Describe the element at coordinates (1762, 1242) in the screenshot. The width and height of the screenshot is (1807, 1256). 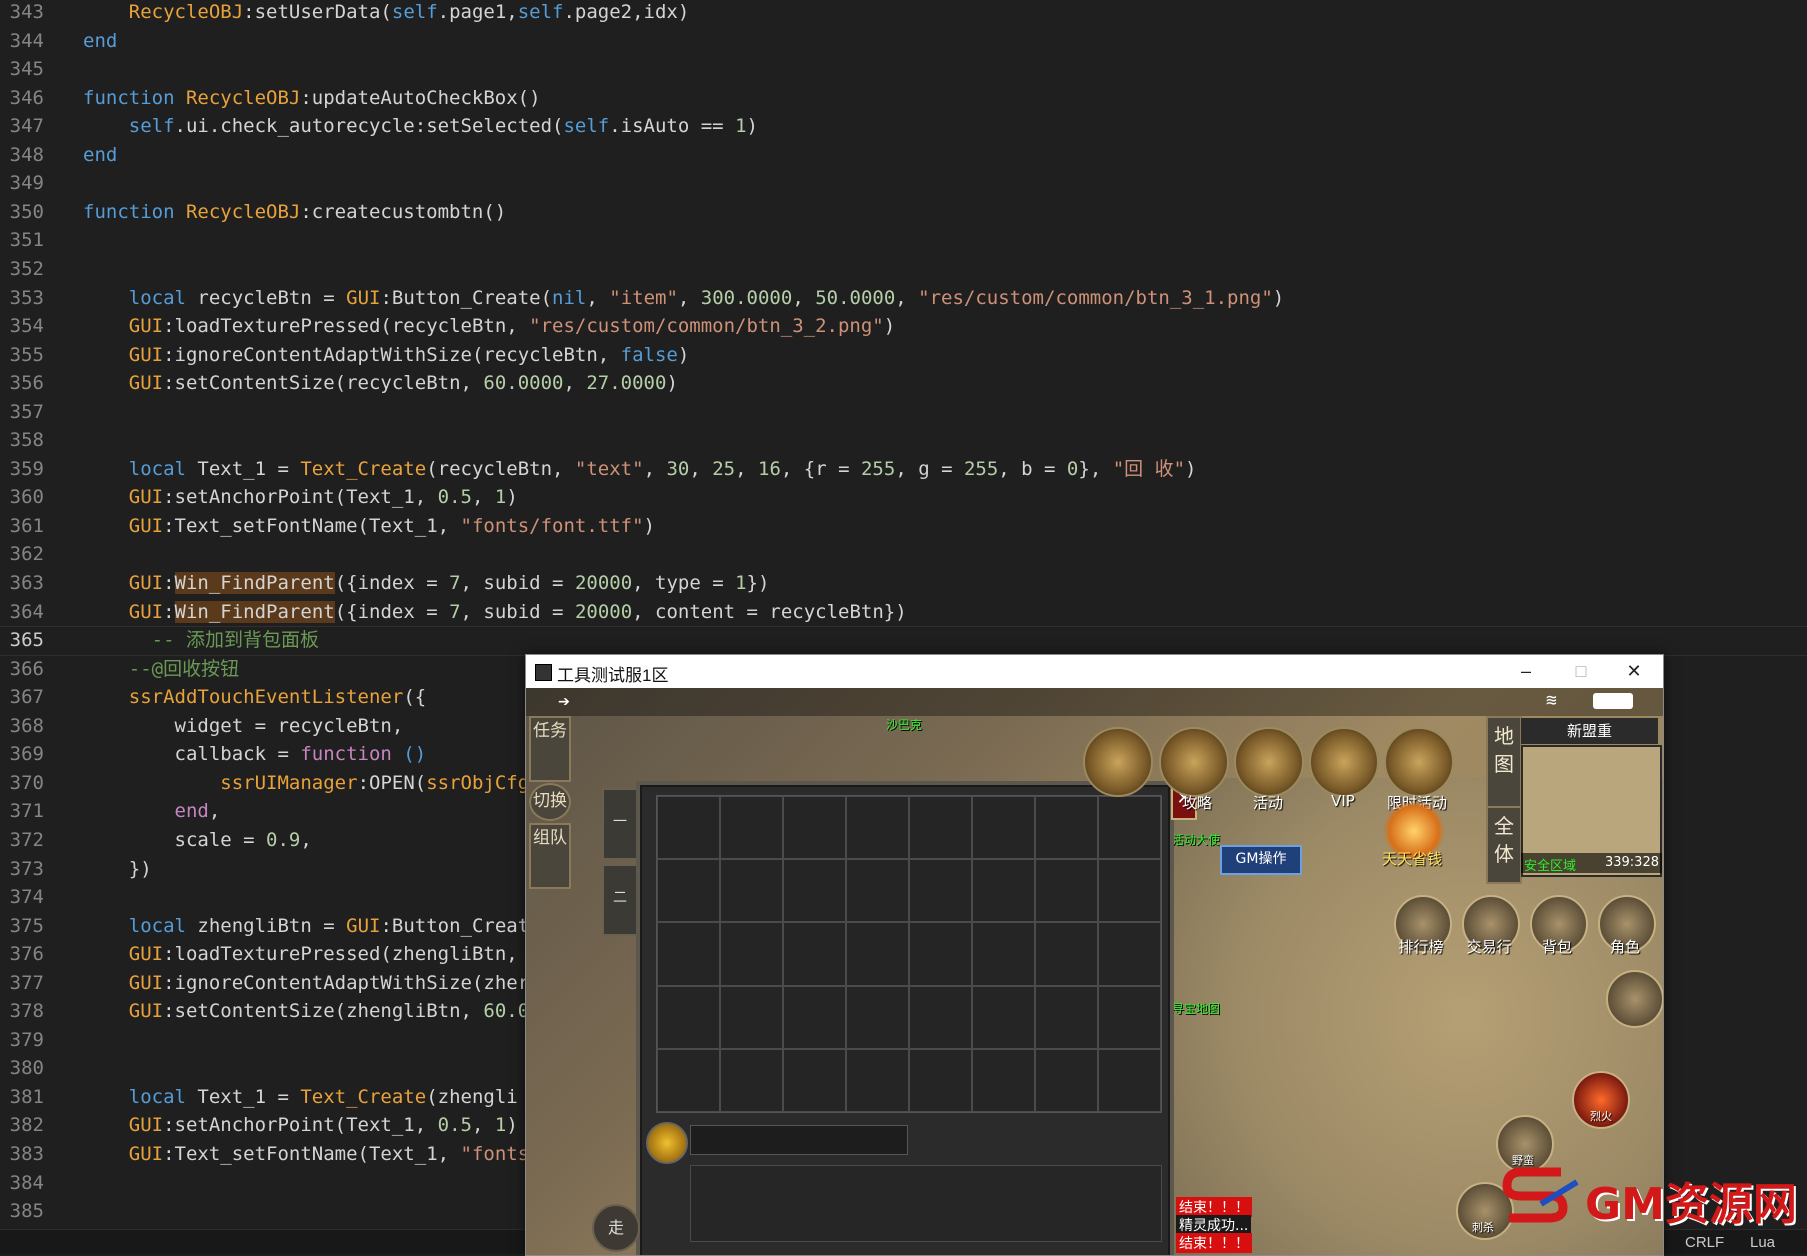
I see `language-indicator: Lua` at that location.